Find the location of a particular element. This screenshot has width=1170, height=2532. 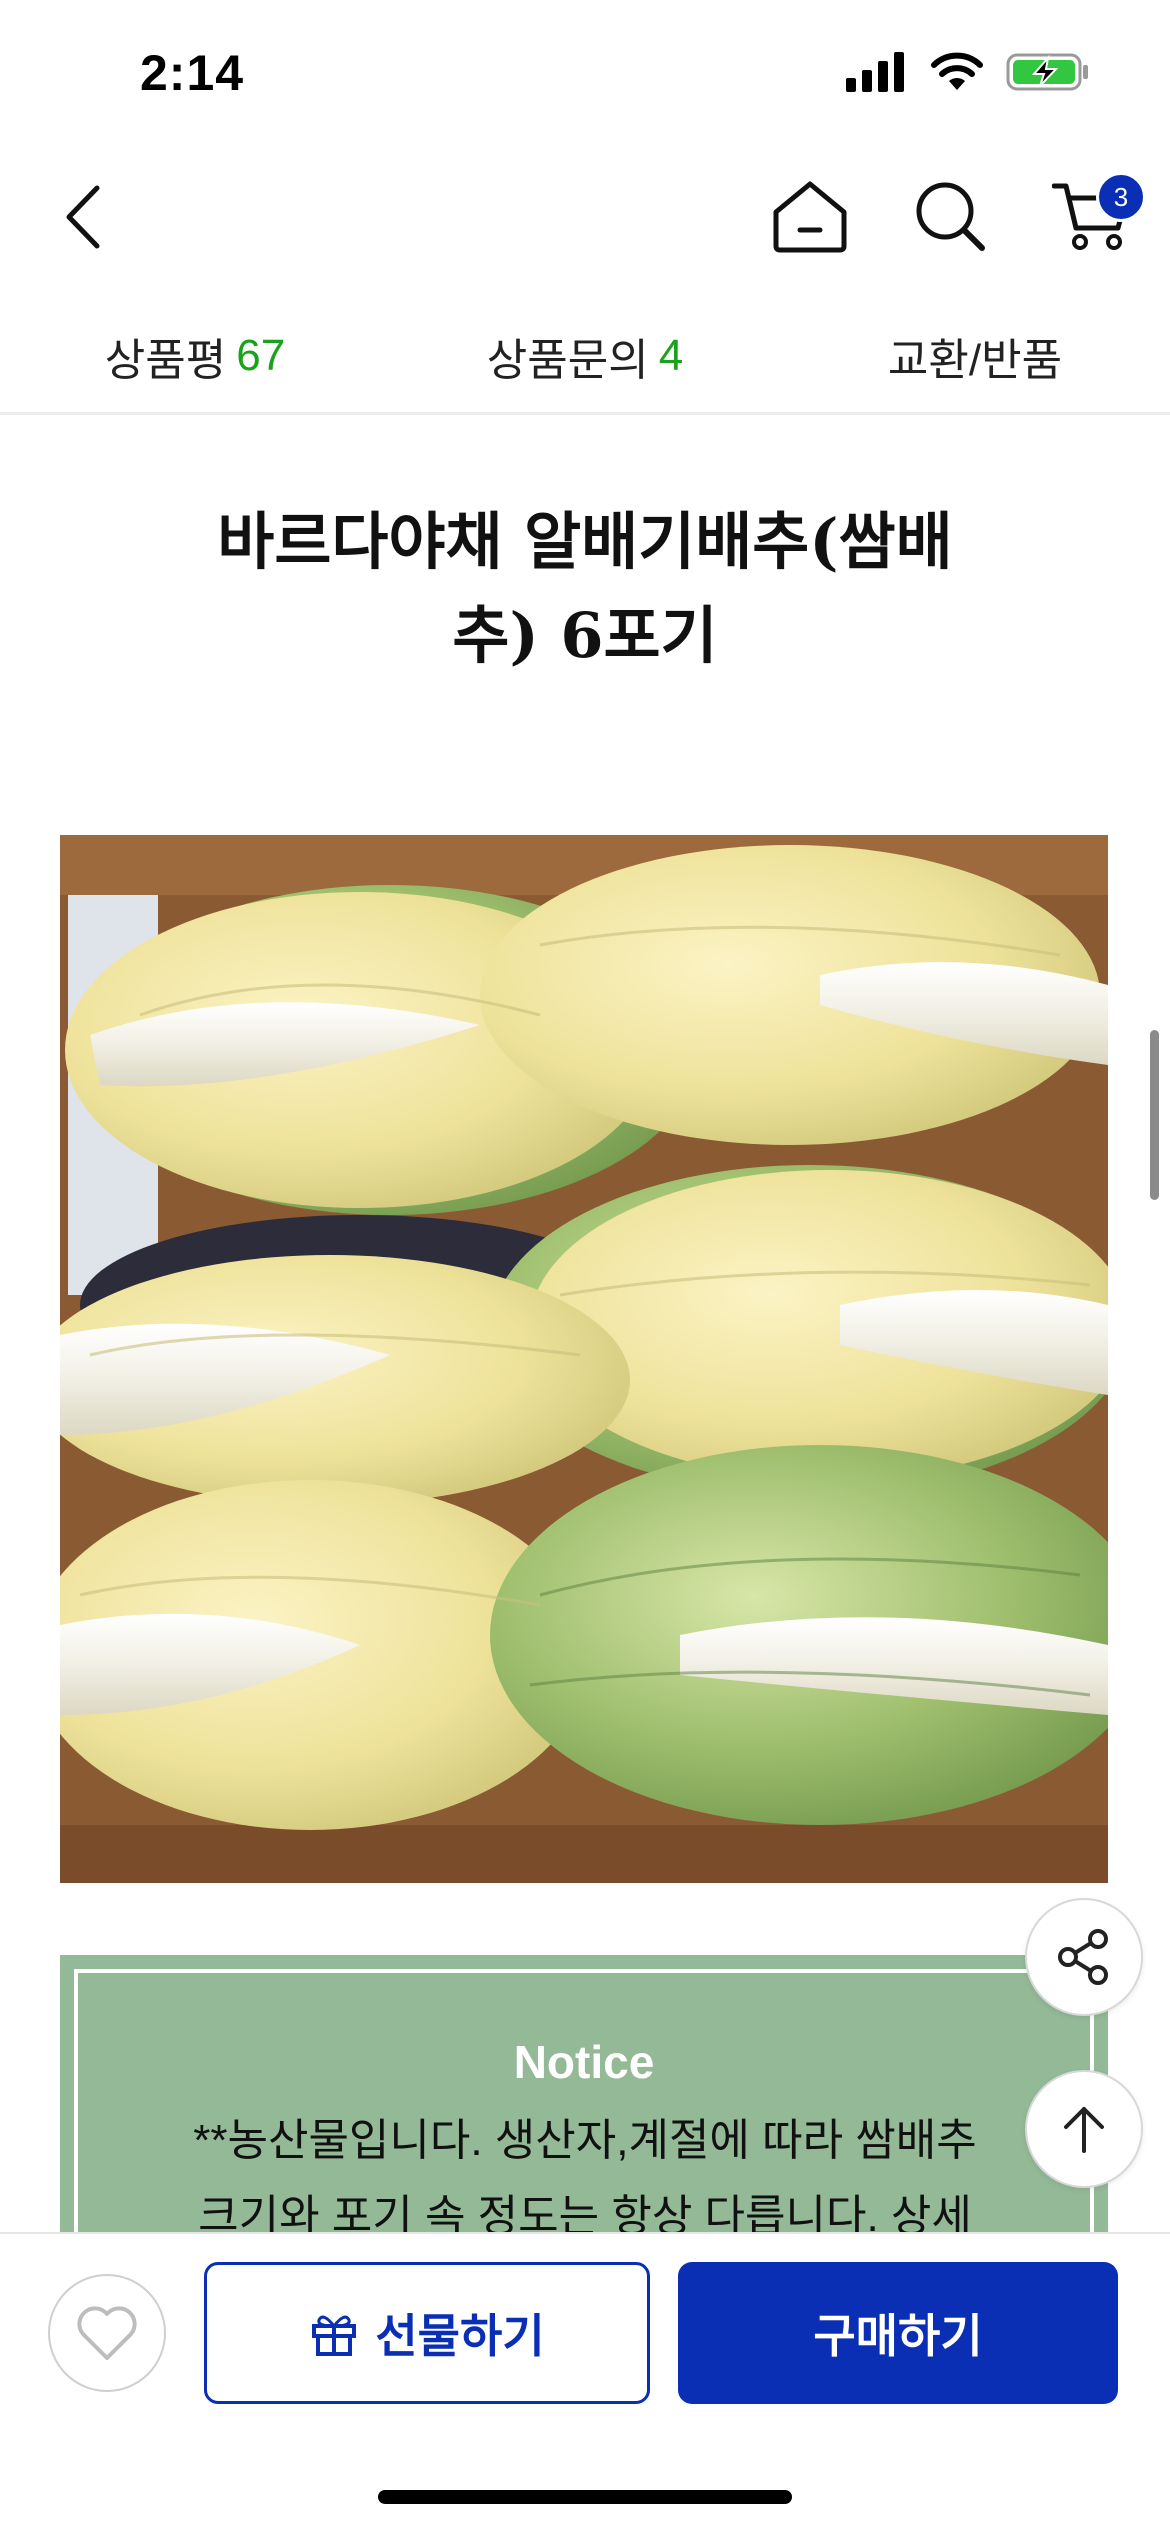

bottom-action-bar: 선물하기 구매하기 is located at coordinates (585, 2382).